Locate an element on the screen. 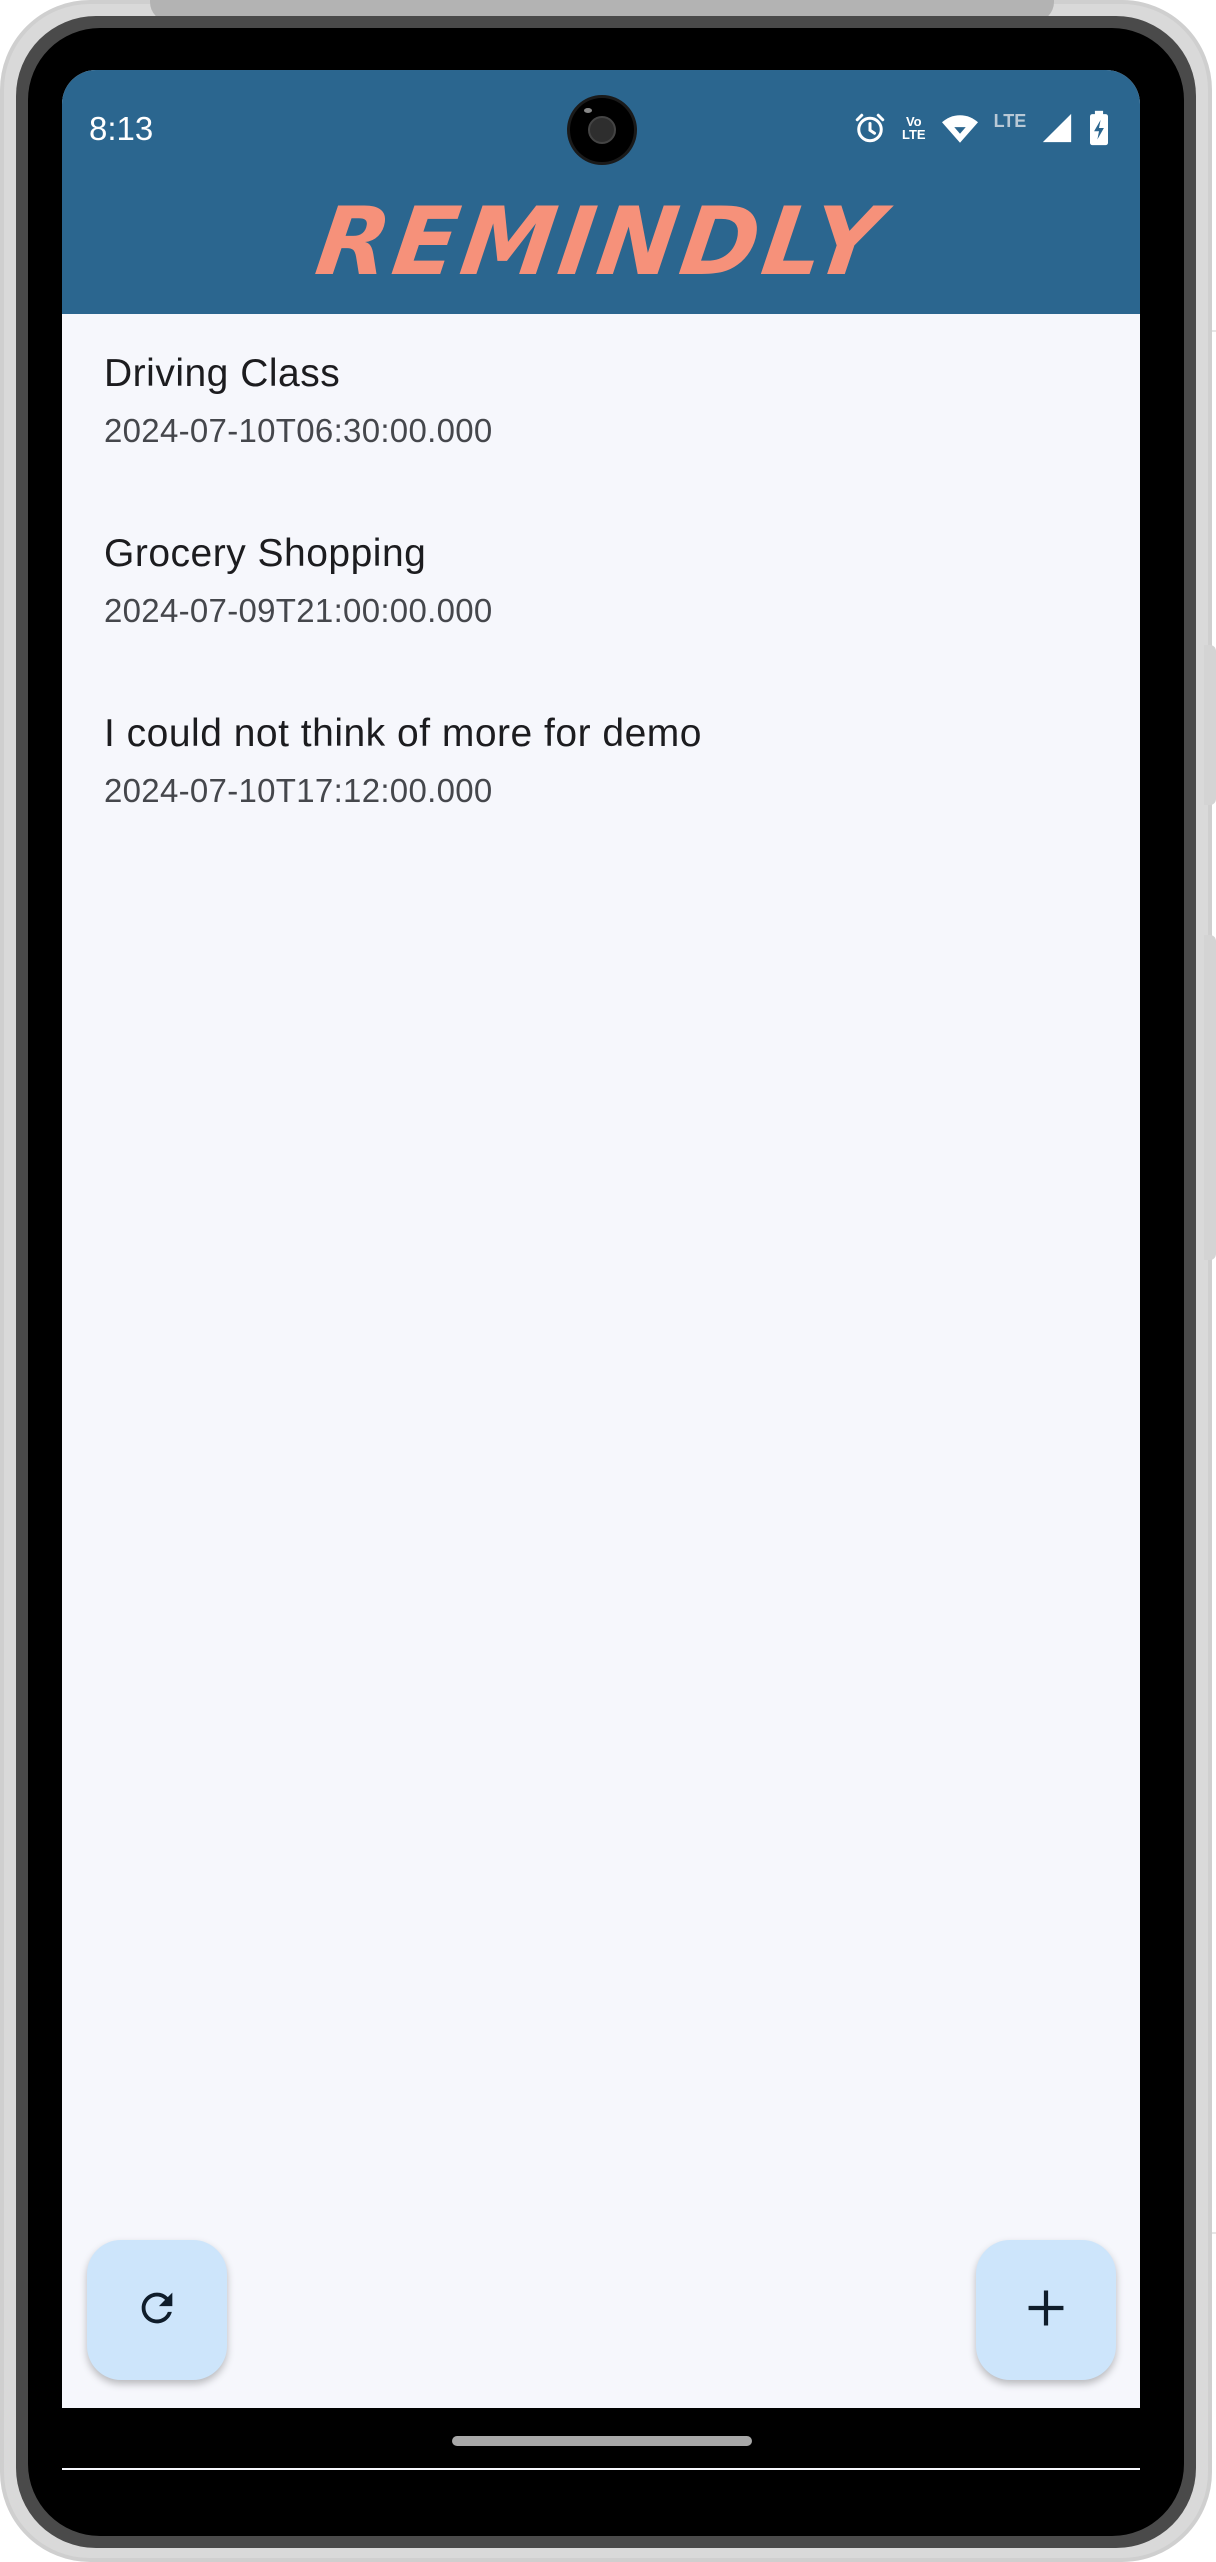 The image size is (1216, 2562). lte-icon: LTE is located at coordinates (1010, 120).